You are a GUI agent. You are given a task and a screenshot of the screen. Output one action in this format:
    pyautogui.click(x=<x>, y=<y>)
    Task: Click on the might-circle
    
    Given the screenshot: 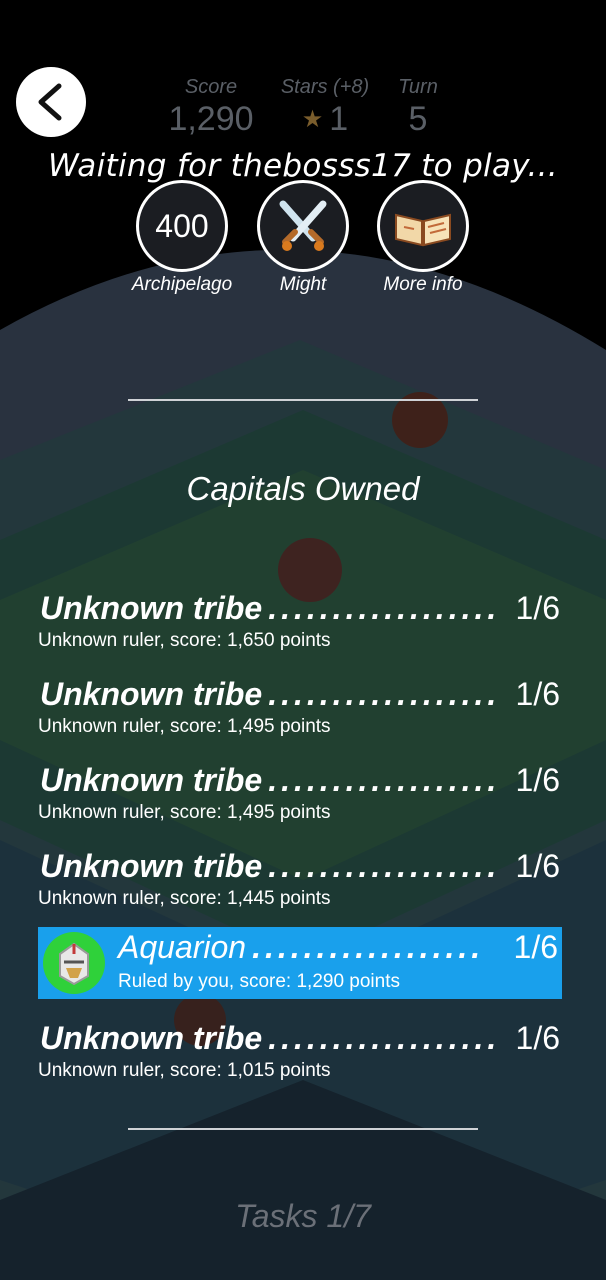 What is the action you would take?
    pyautogui.click(x=303, y=226)
    